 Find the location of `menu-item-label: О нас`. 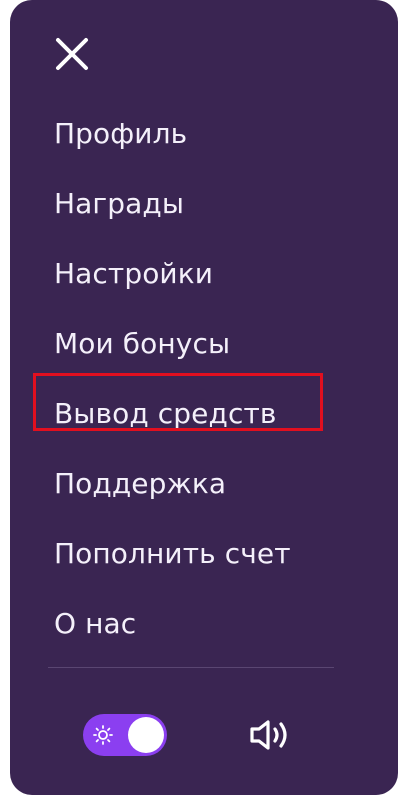

menu-item-label: О нас is located at coordinates (95, 623).